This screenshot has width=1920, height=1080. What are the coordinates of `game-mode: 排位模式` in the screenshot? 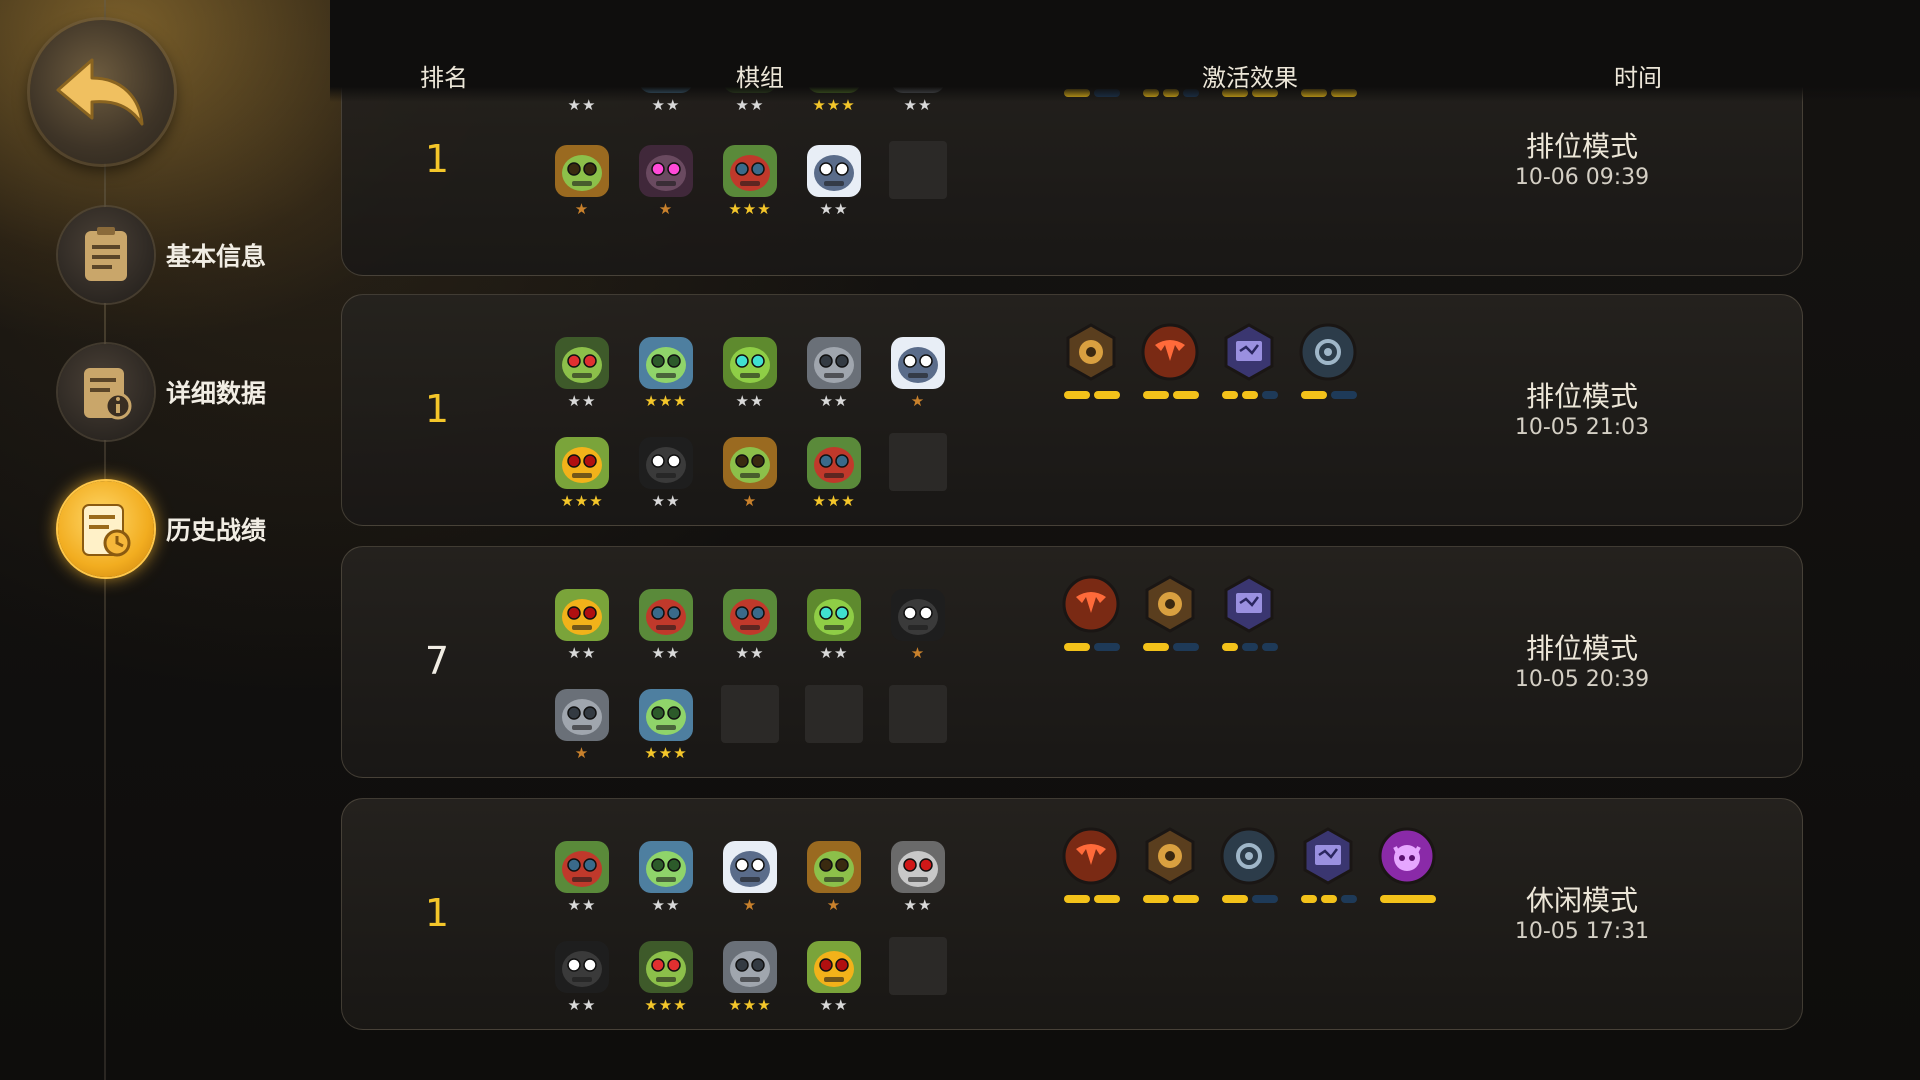 It's located at (1581, 146).